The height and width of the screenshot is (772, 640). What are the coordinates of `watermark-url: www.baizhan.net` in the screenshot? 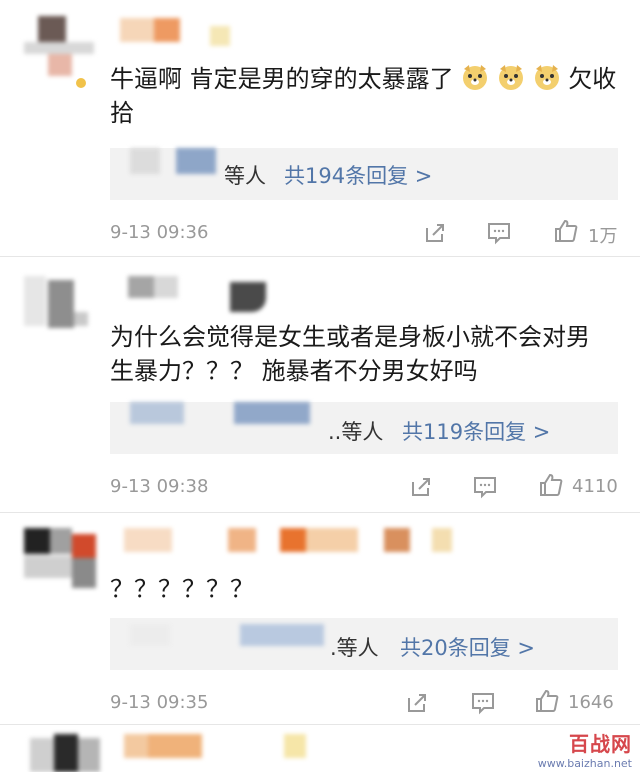 It's located at (584, 763).